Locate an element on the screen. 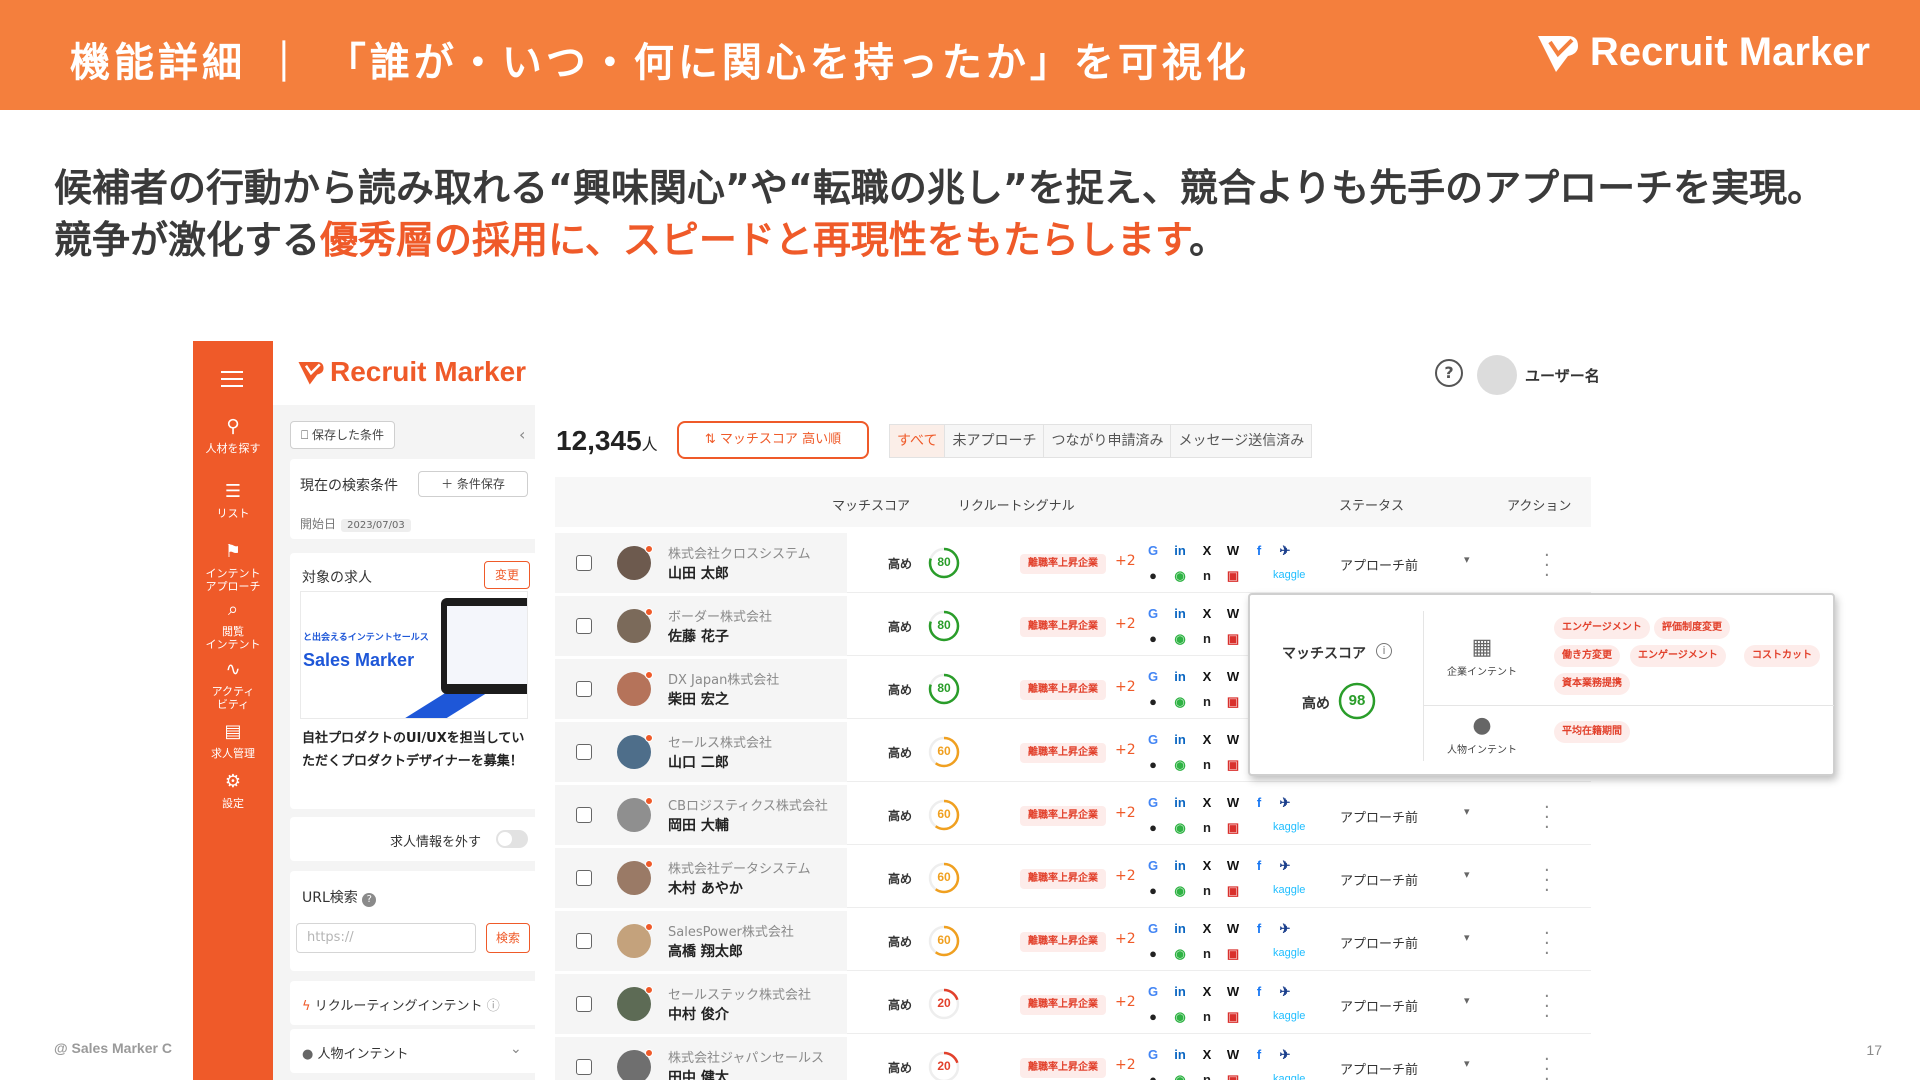 The height and width of the screenshot is (1080, 1920). person-intent-card: ● 人物インテント ⌄ is located at coordinates (414, 1051).